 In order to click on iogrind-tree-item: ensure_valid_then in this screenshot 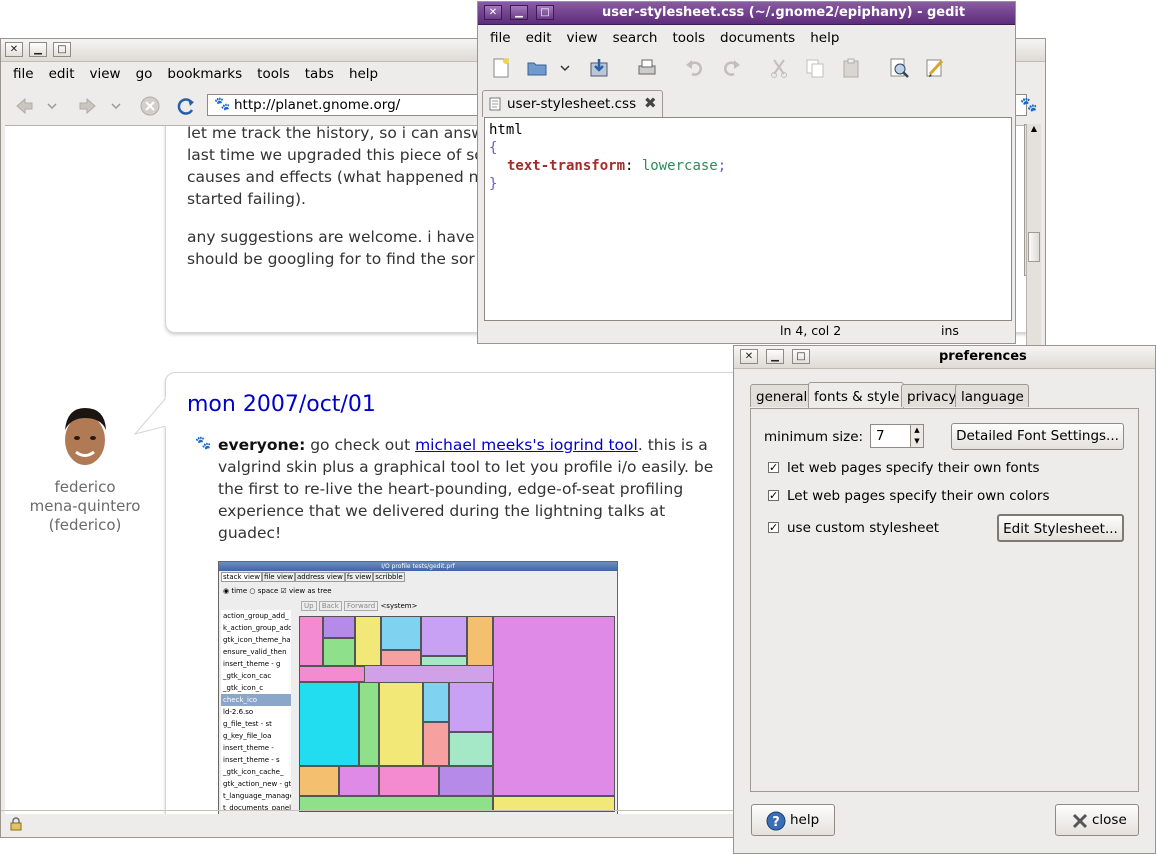, I will do `click(256, 652)`.